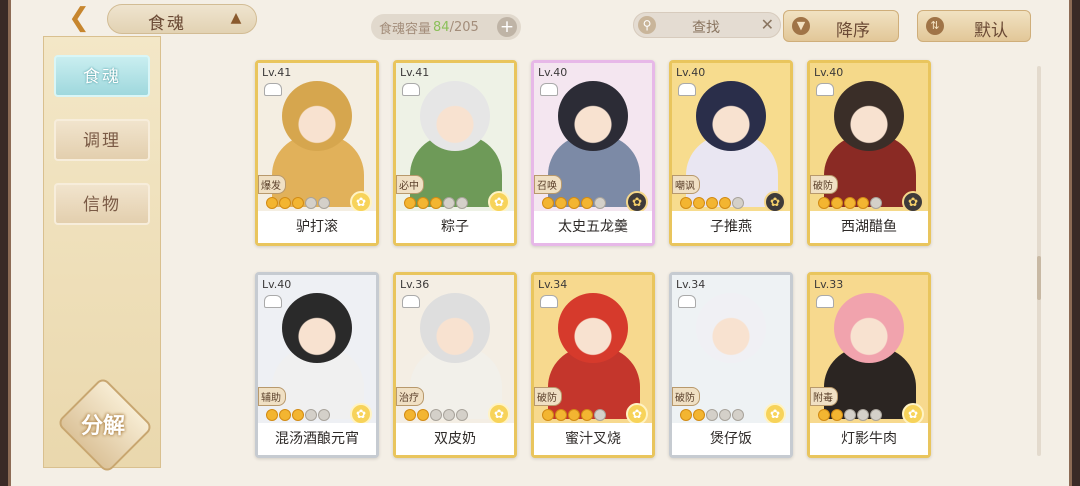 This screenshot has height=486, width=1080. I want to click on level-label: Lv.33, so click(829, 284).